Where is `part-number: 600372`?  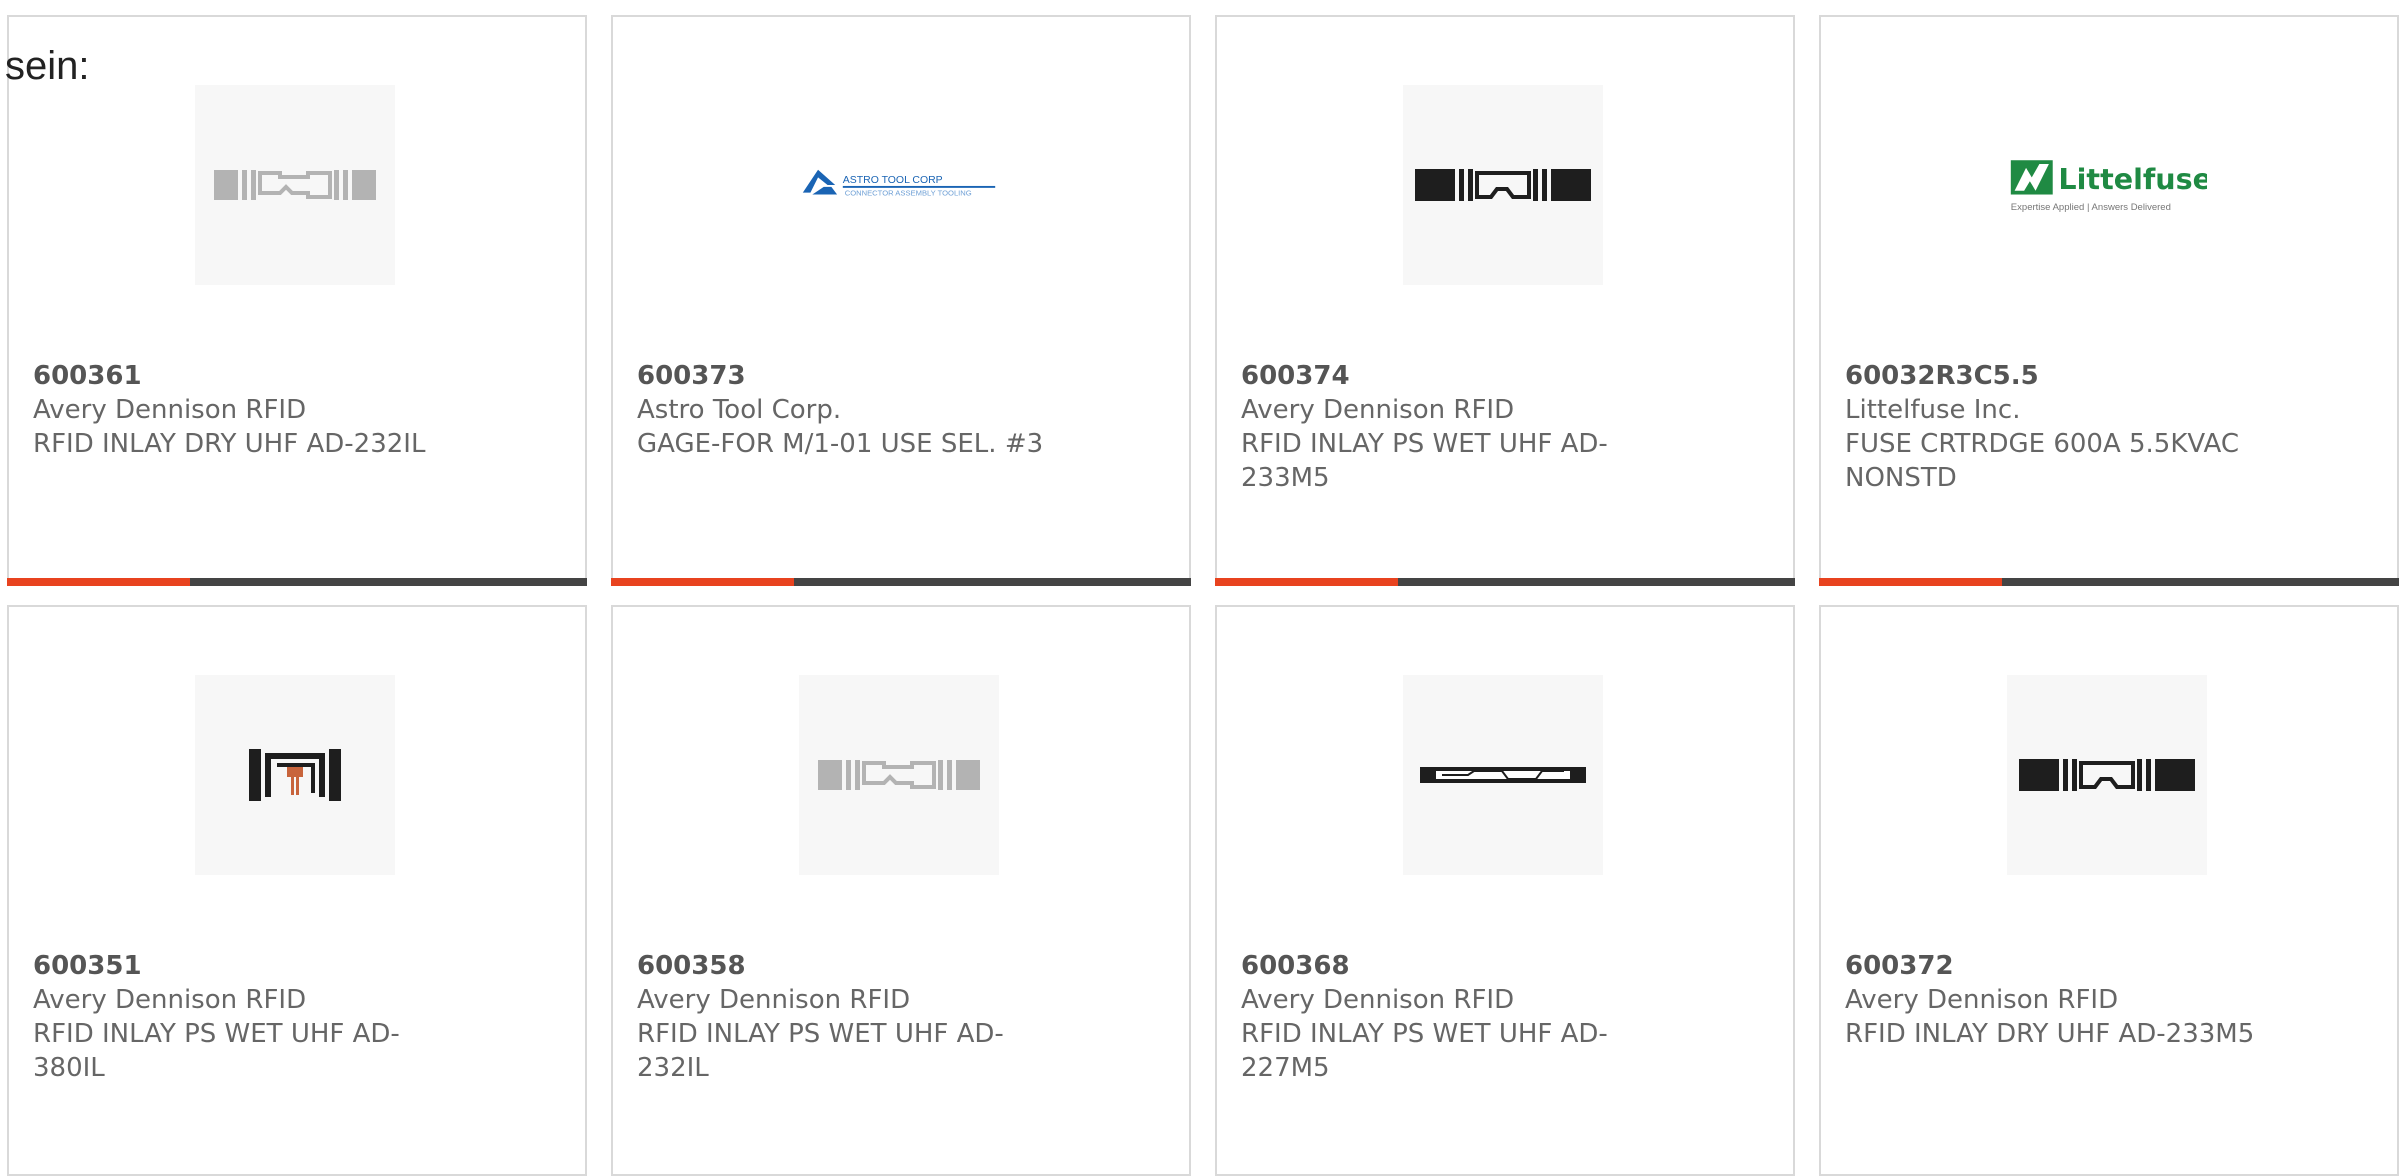
part-number: 600372 is located at coordinates (2055, 966).